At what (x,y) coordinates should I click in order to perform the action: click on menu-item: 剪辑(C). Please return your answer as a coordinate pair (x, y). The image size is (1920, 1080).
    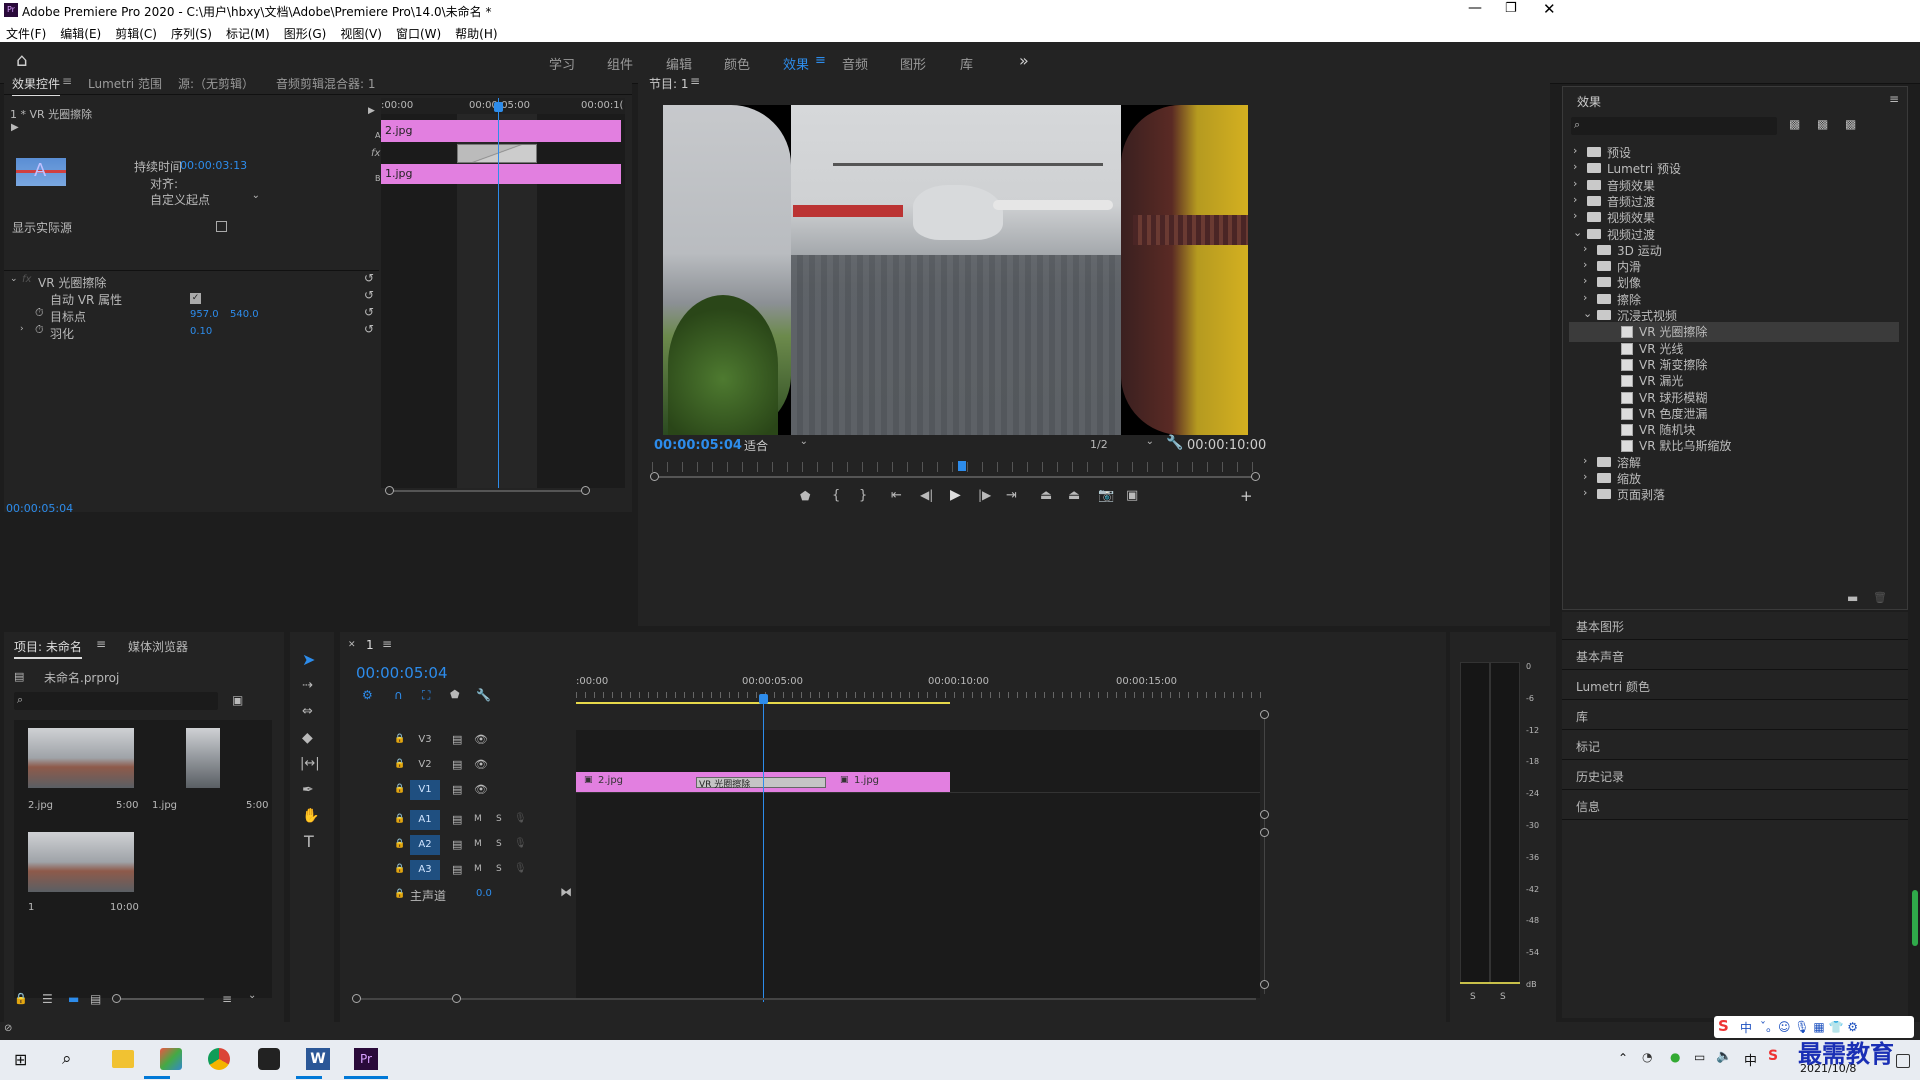
    Looking at the image, I should click on (136, 34).